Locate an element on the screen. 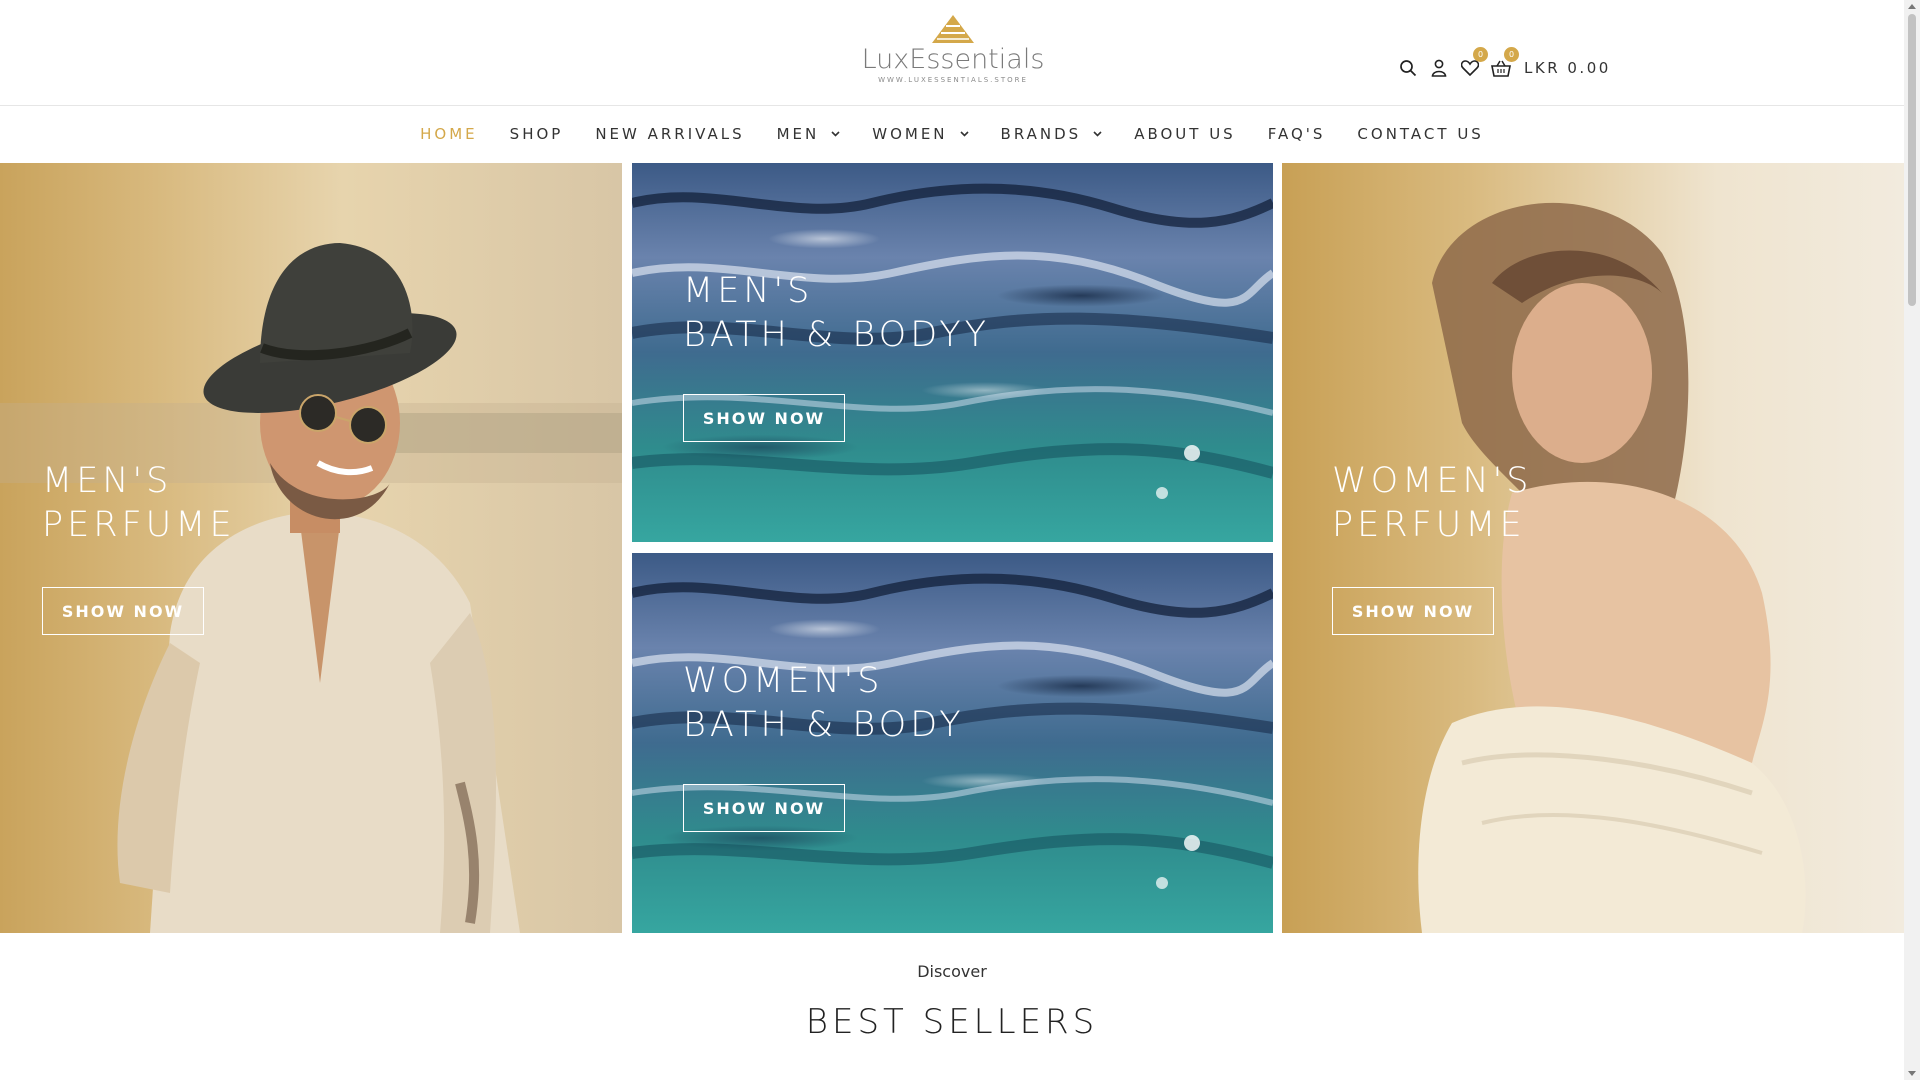 The width and height of the screenshot is (1920, 1080). hero-title-line: BATH & BODYY is located at coordinates (837, 335).